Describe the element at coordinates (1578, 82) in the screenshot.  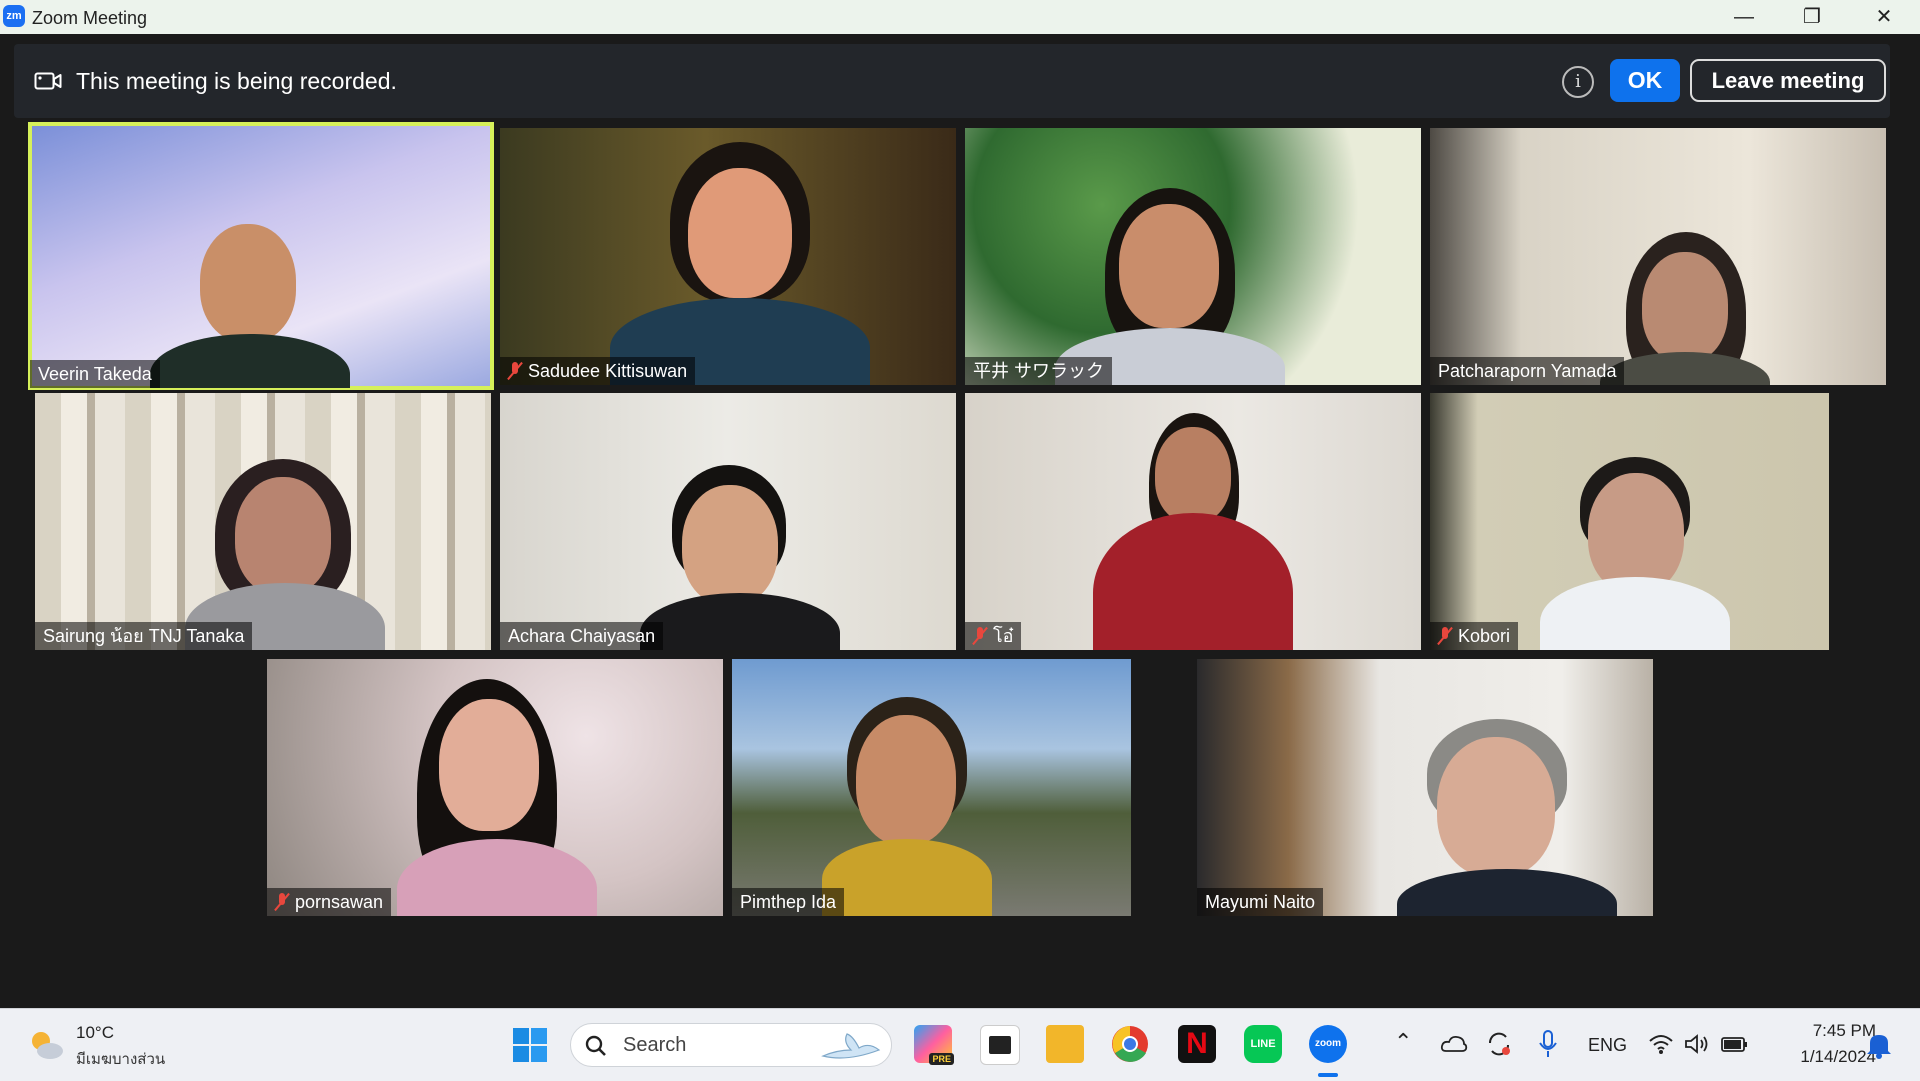
I see `info-icon: i` at that location.